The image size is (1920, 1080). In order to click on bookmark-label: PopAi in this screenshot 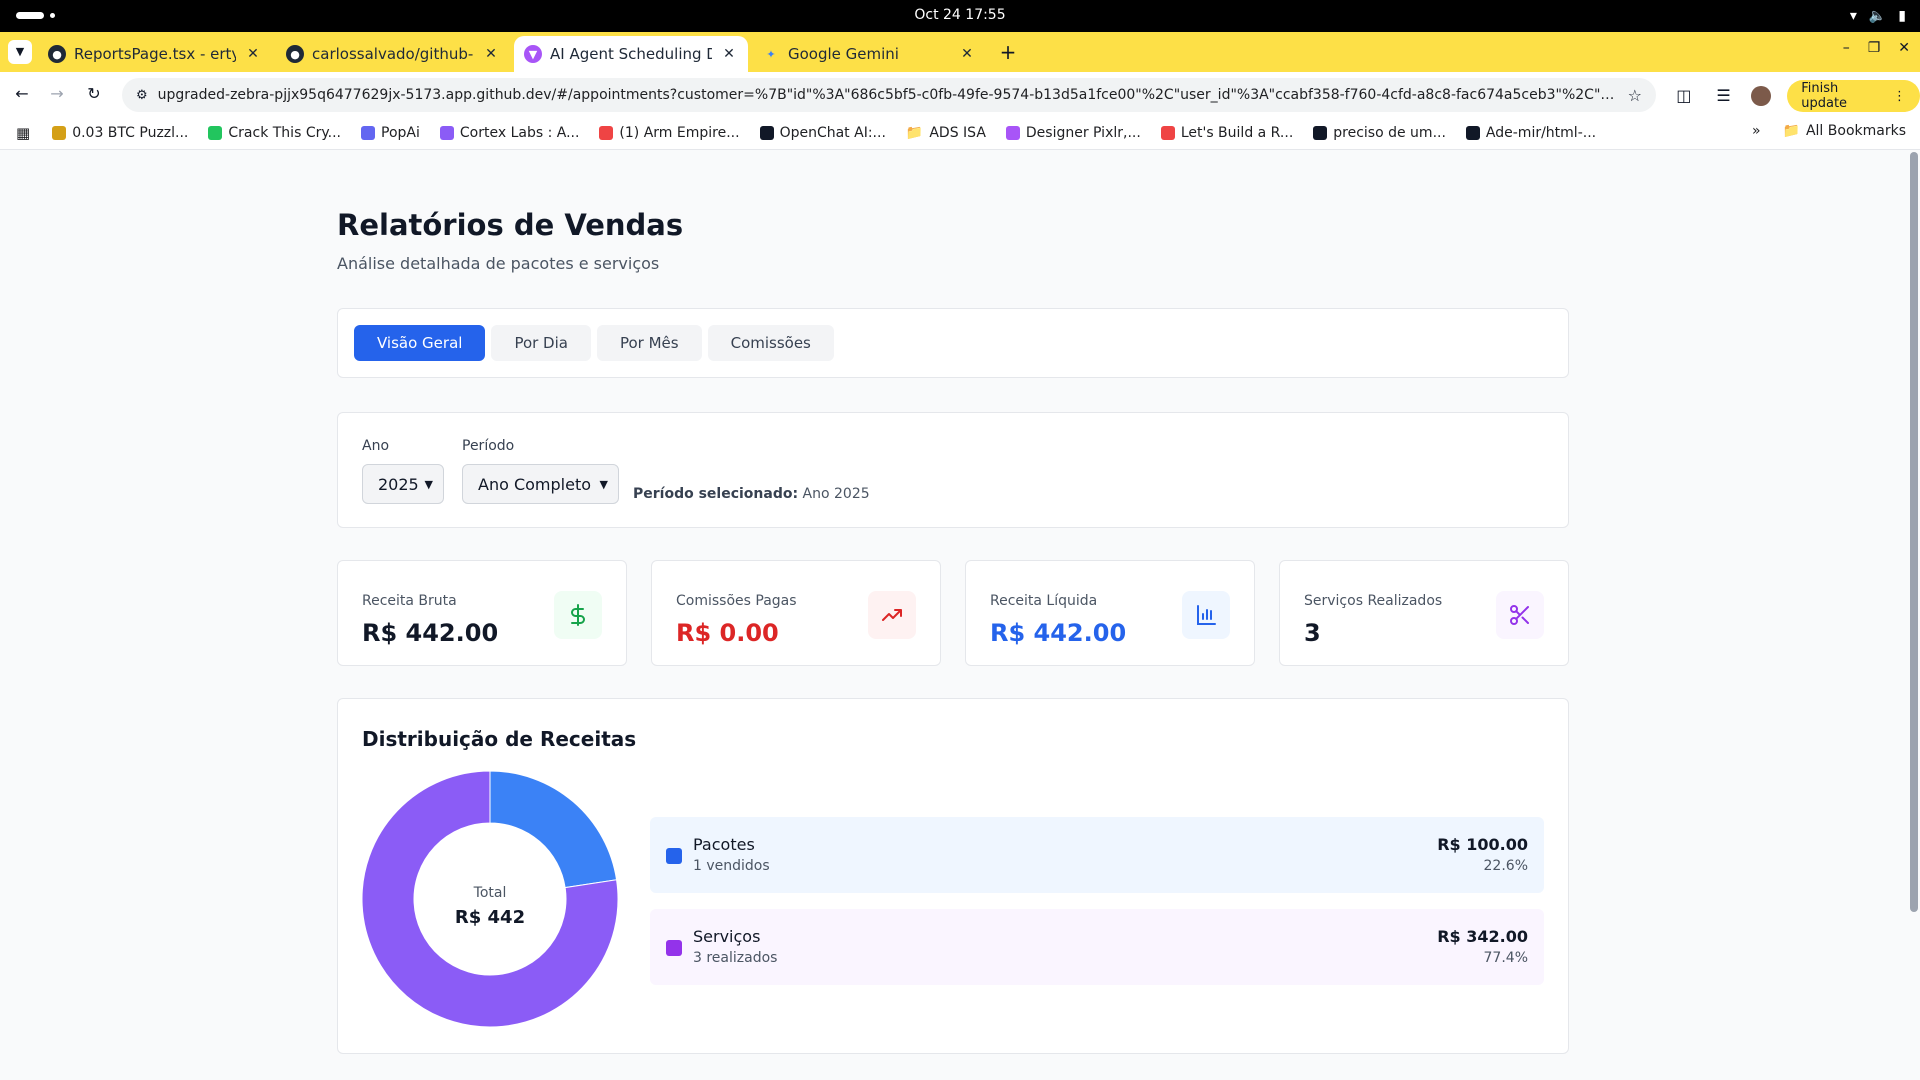, I will do `click(400, 132)`.